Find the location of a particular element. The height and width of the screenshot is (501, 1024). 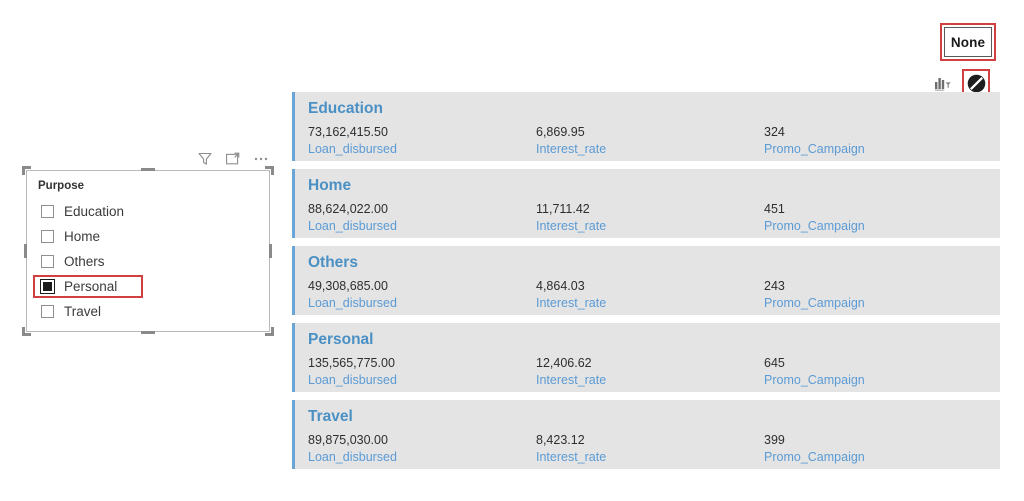

slicer-header-icons is located at coordinates (232, 158).